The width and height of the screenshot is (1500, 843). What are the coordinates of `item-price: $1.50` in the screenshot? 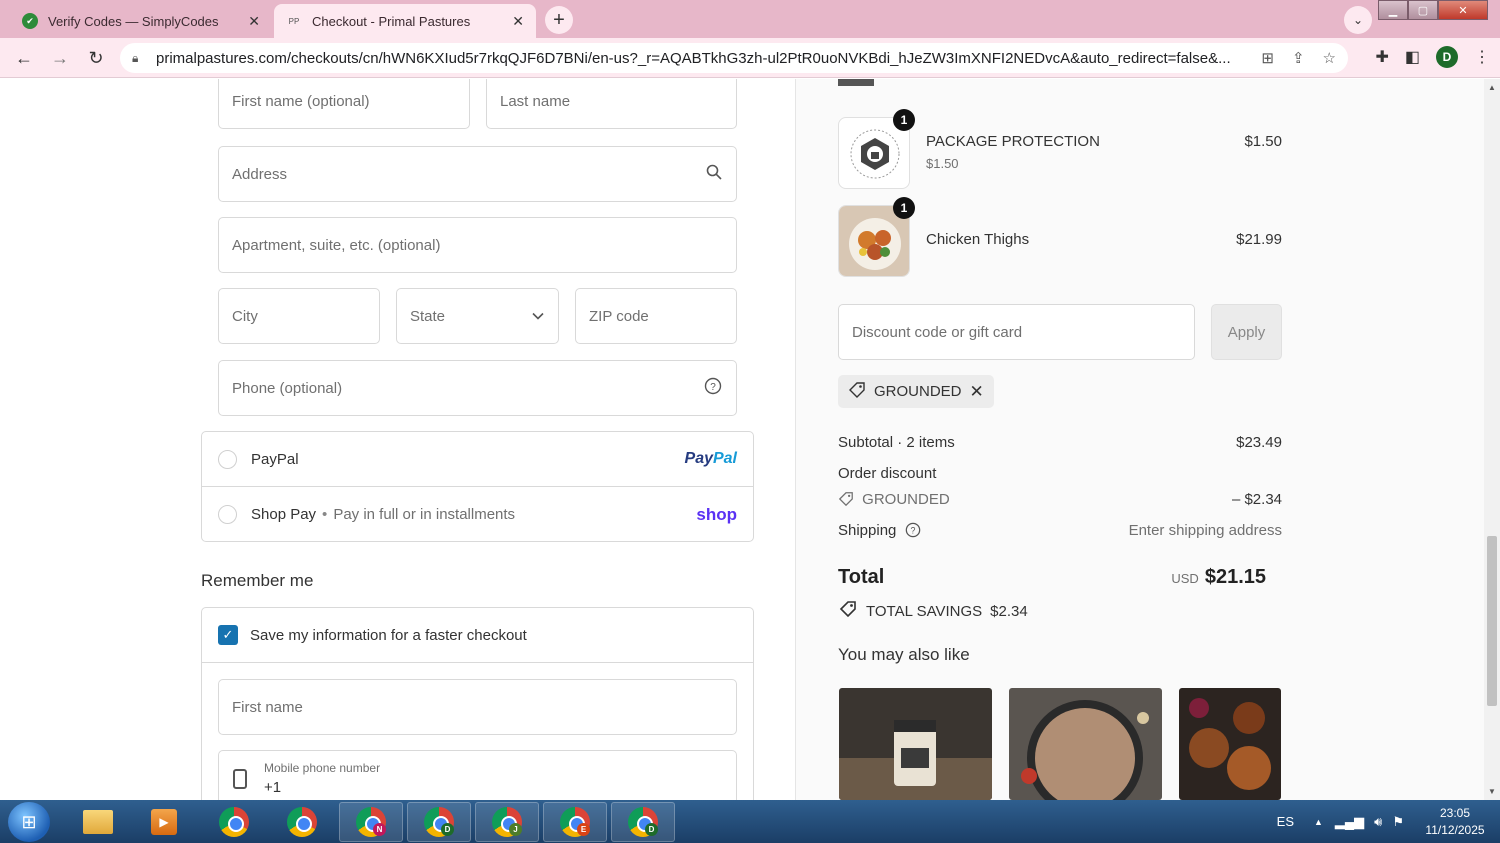 It's located at (1263, 141).